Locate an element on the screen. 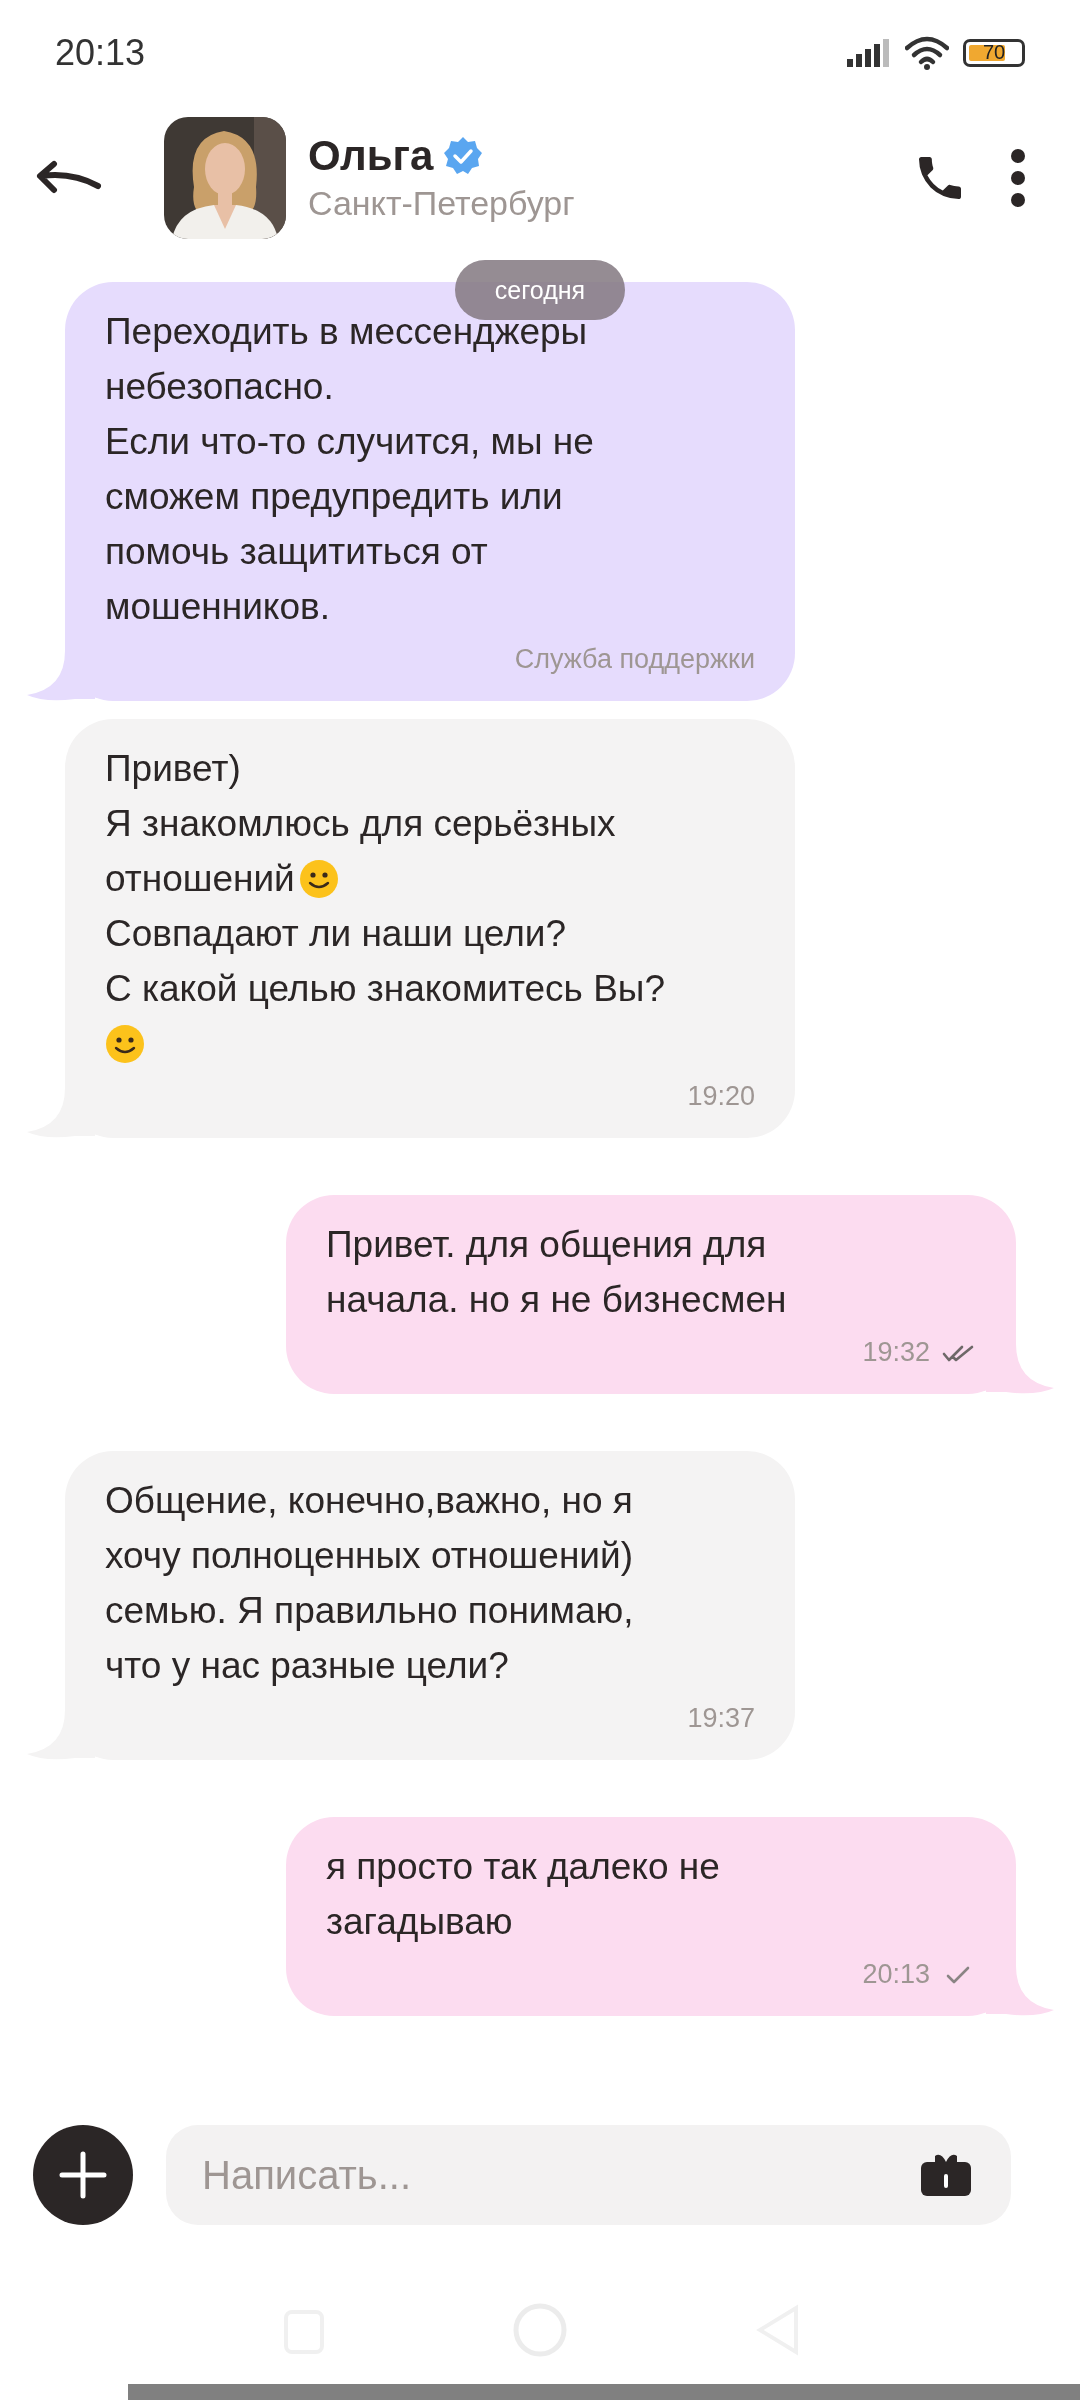 The width and height of the screenshot is (1080, 2400). clock: 20:13 is located at coordinates (100, 52).